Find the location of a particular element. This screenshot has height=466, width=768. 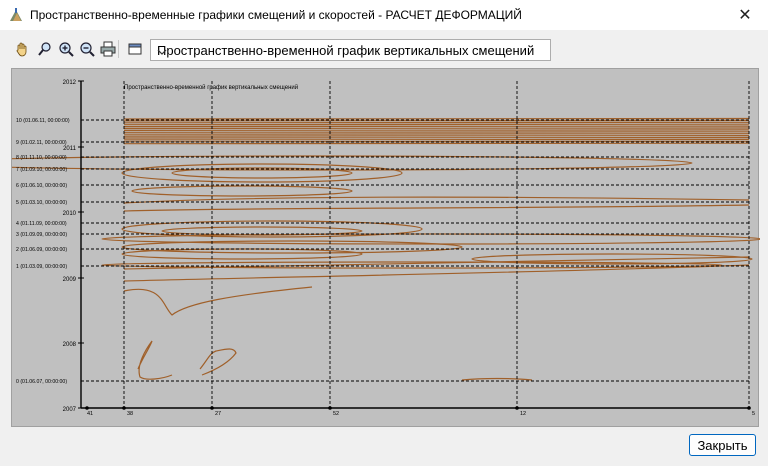

zoom-out-icon is located at coordinates (87, 49).